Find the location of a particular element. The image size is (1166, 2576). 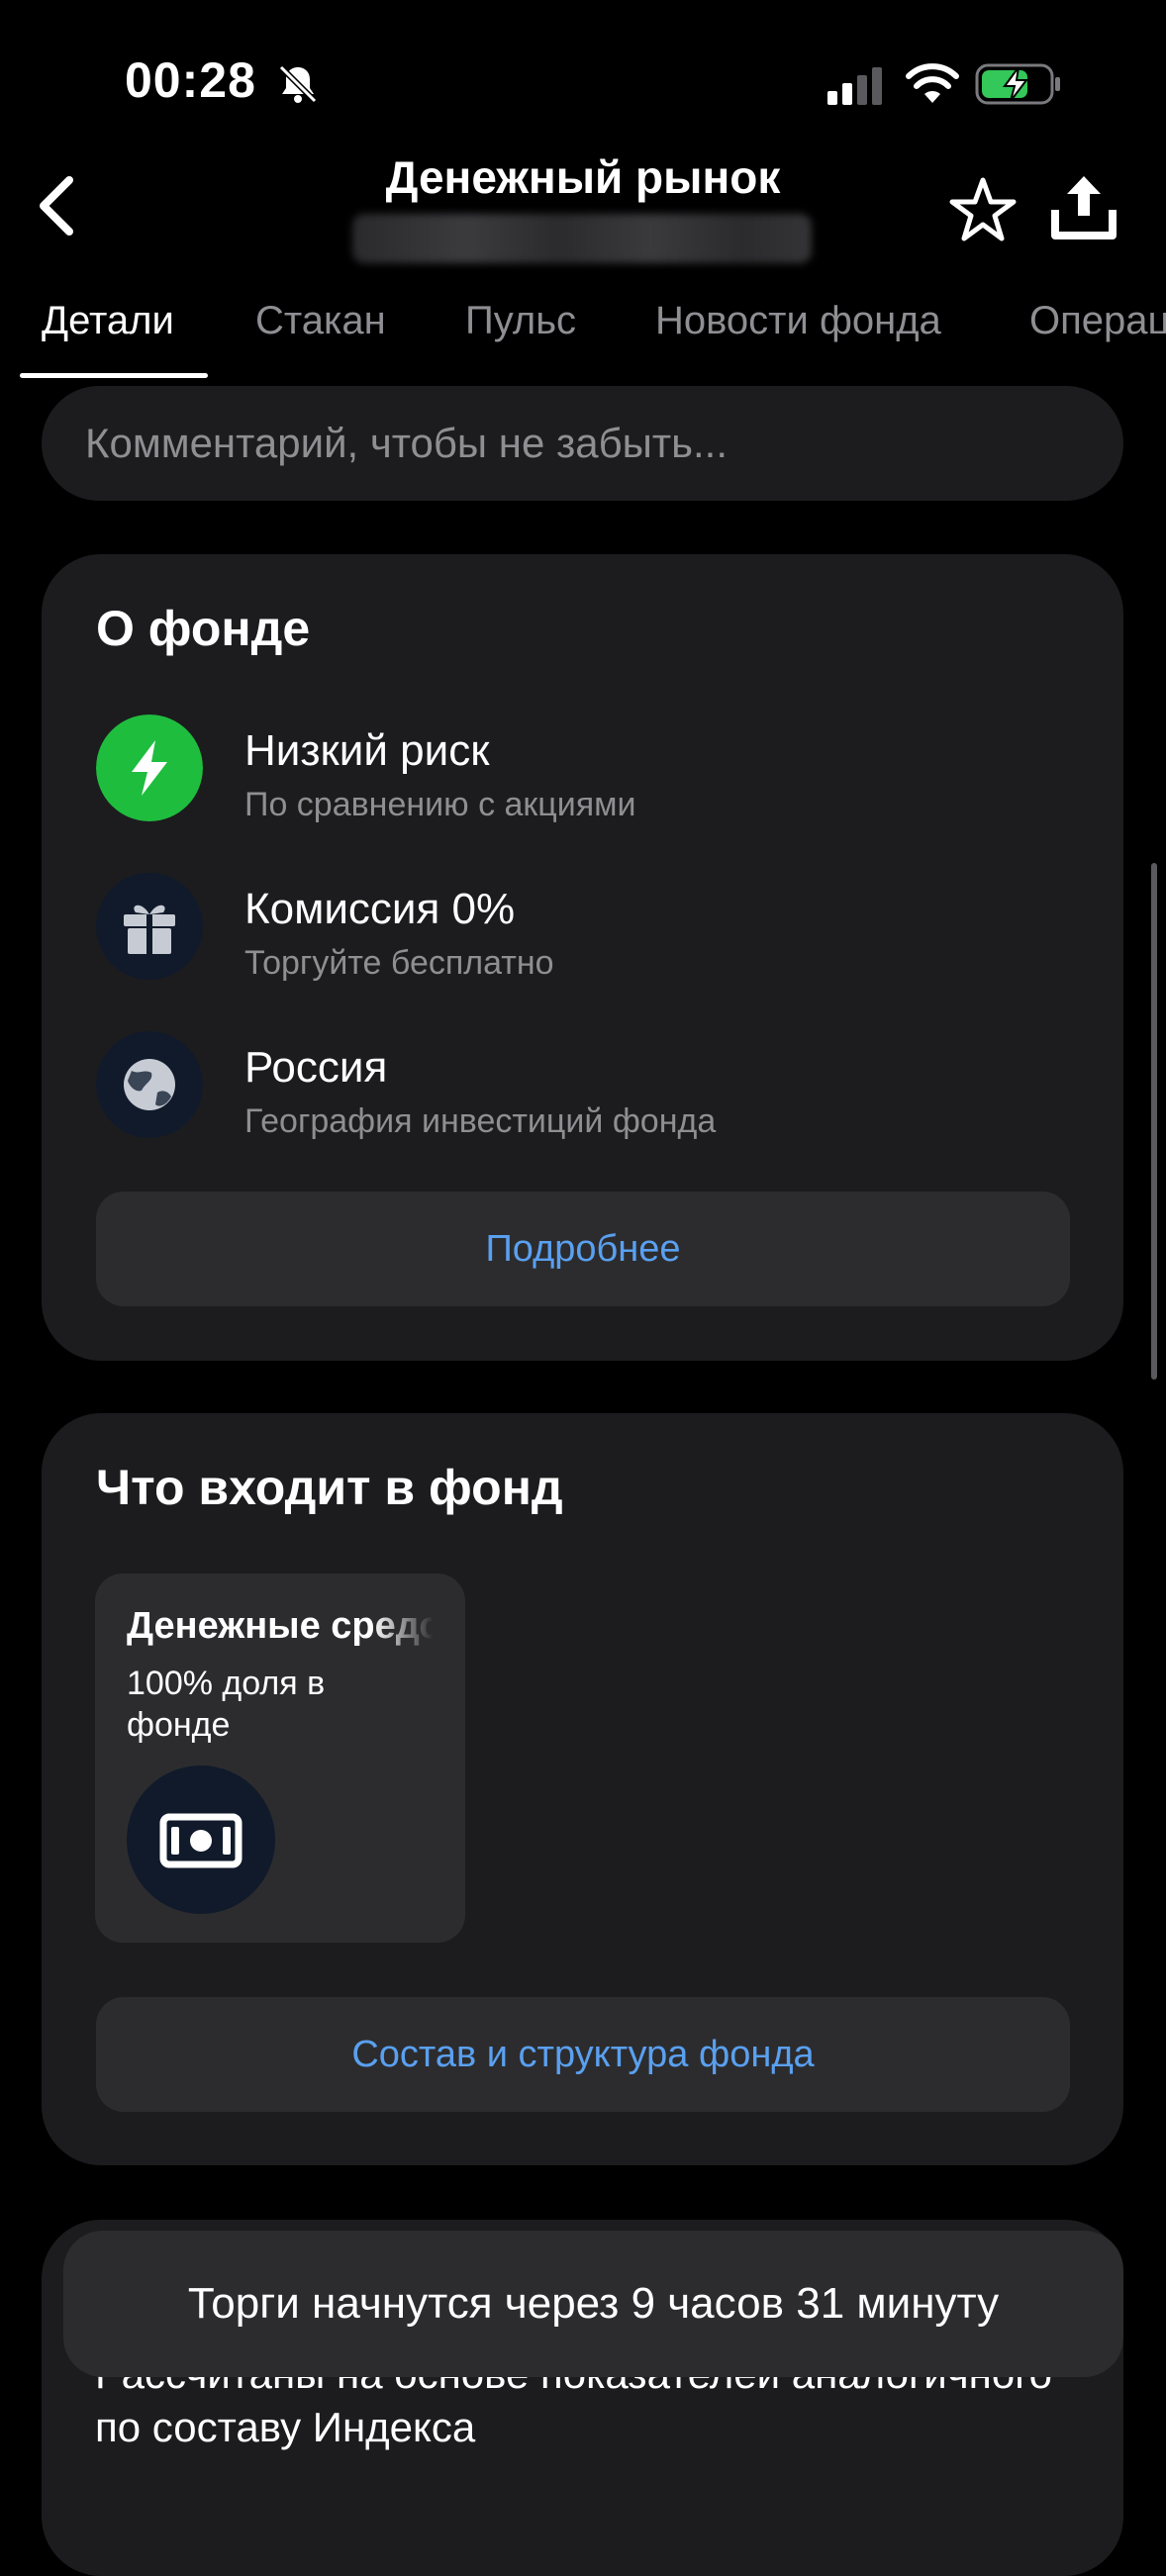

more-details-button: Подробнее is located at coordinates (583, 1249).